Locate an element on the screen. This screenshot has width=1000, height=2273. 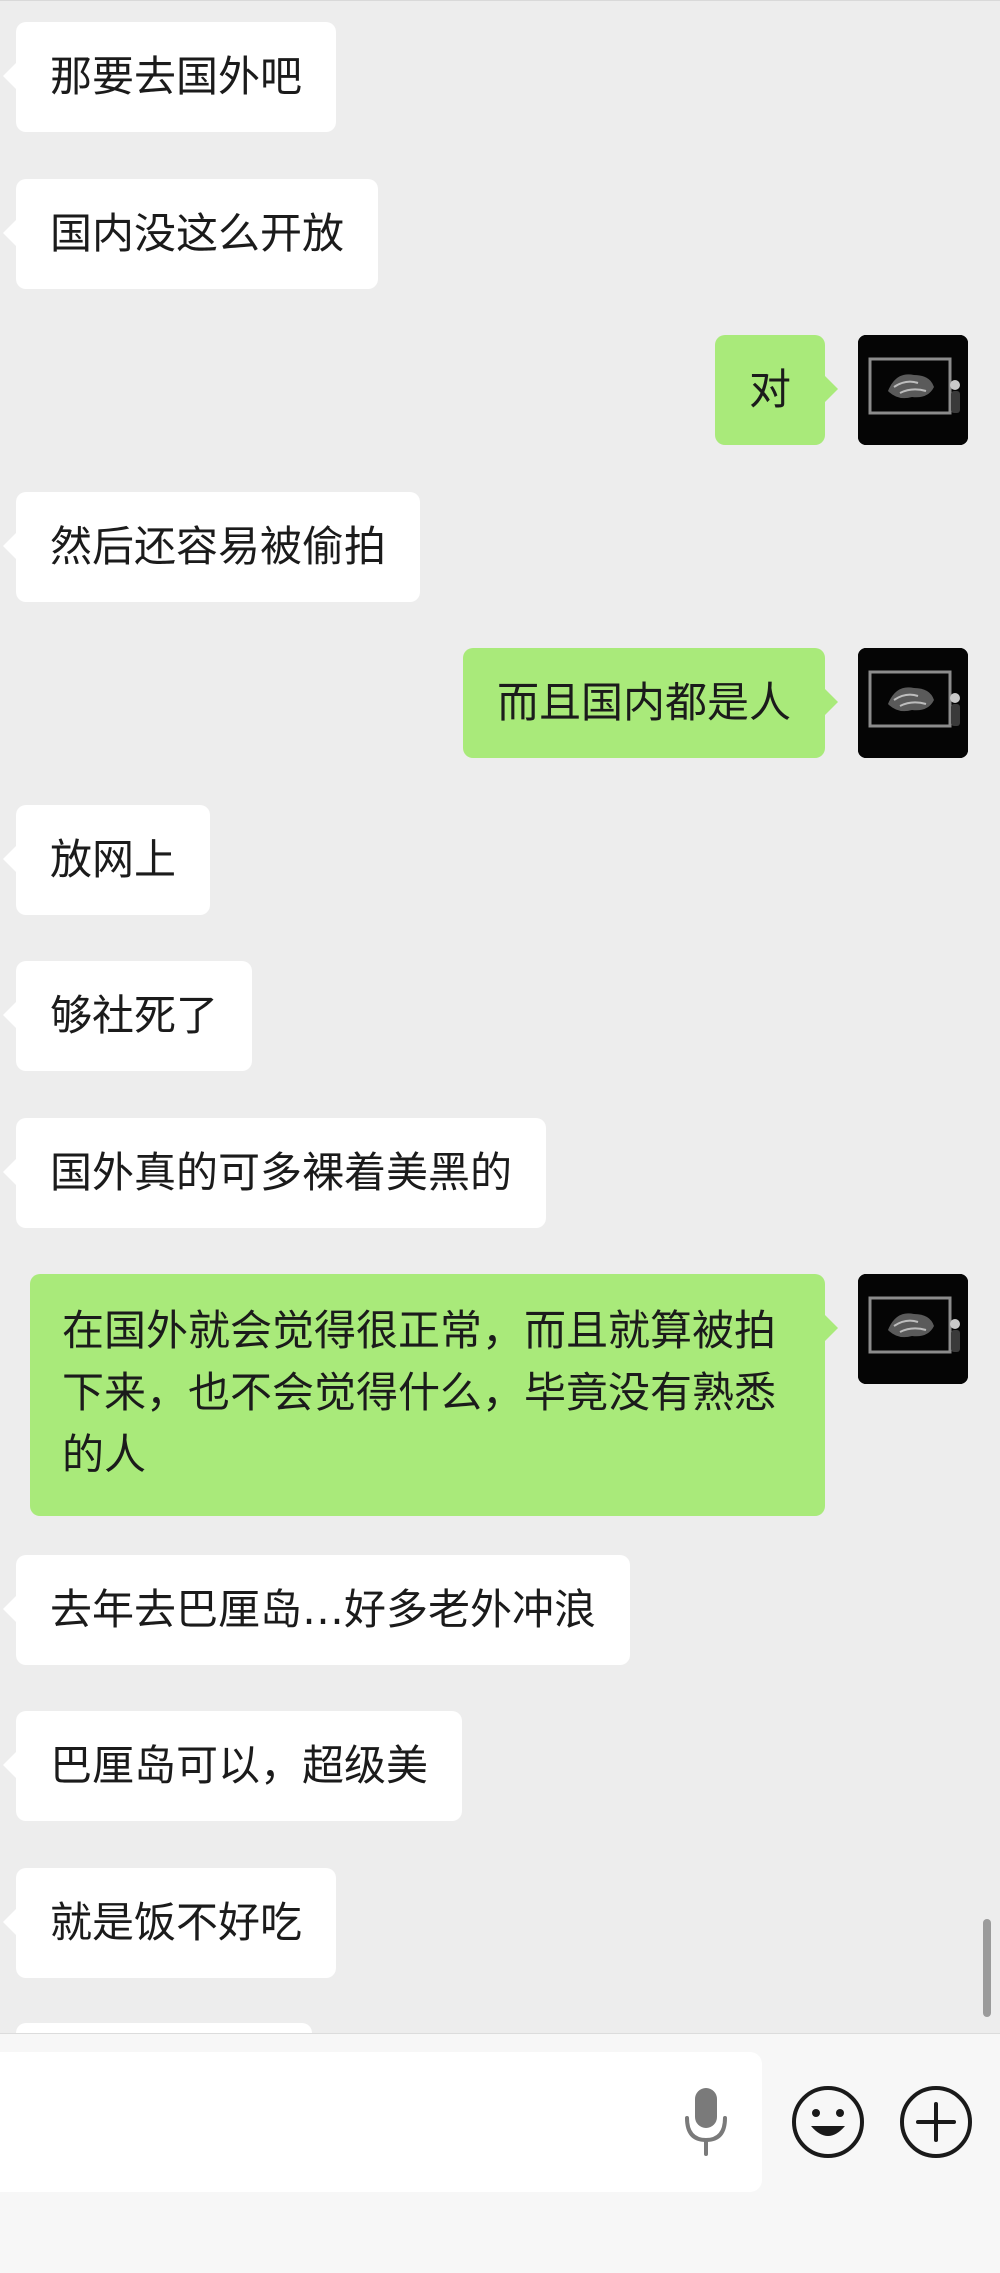
message-row: 而且国内都是人 is located at coordinates (500, 703).